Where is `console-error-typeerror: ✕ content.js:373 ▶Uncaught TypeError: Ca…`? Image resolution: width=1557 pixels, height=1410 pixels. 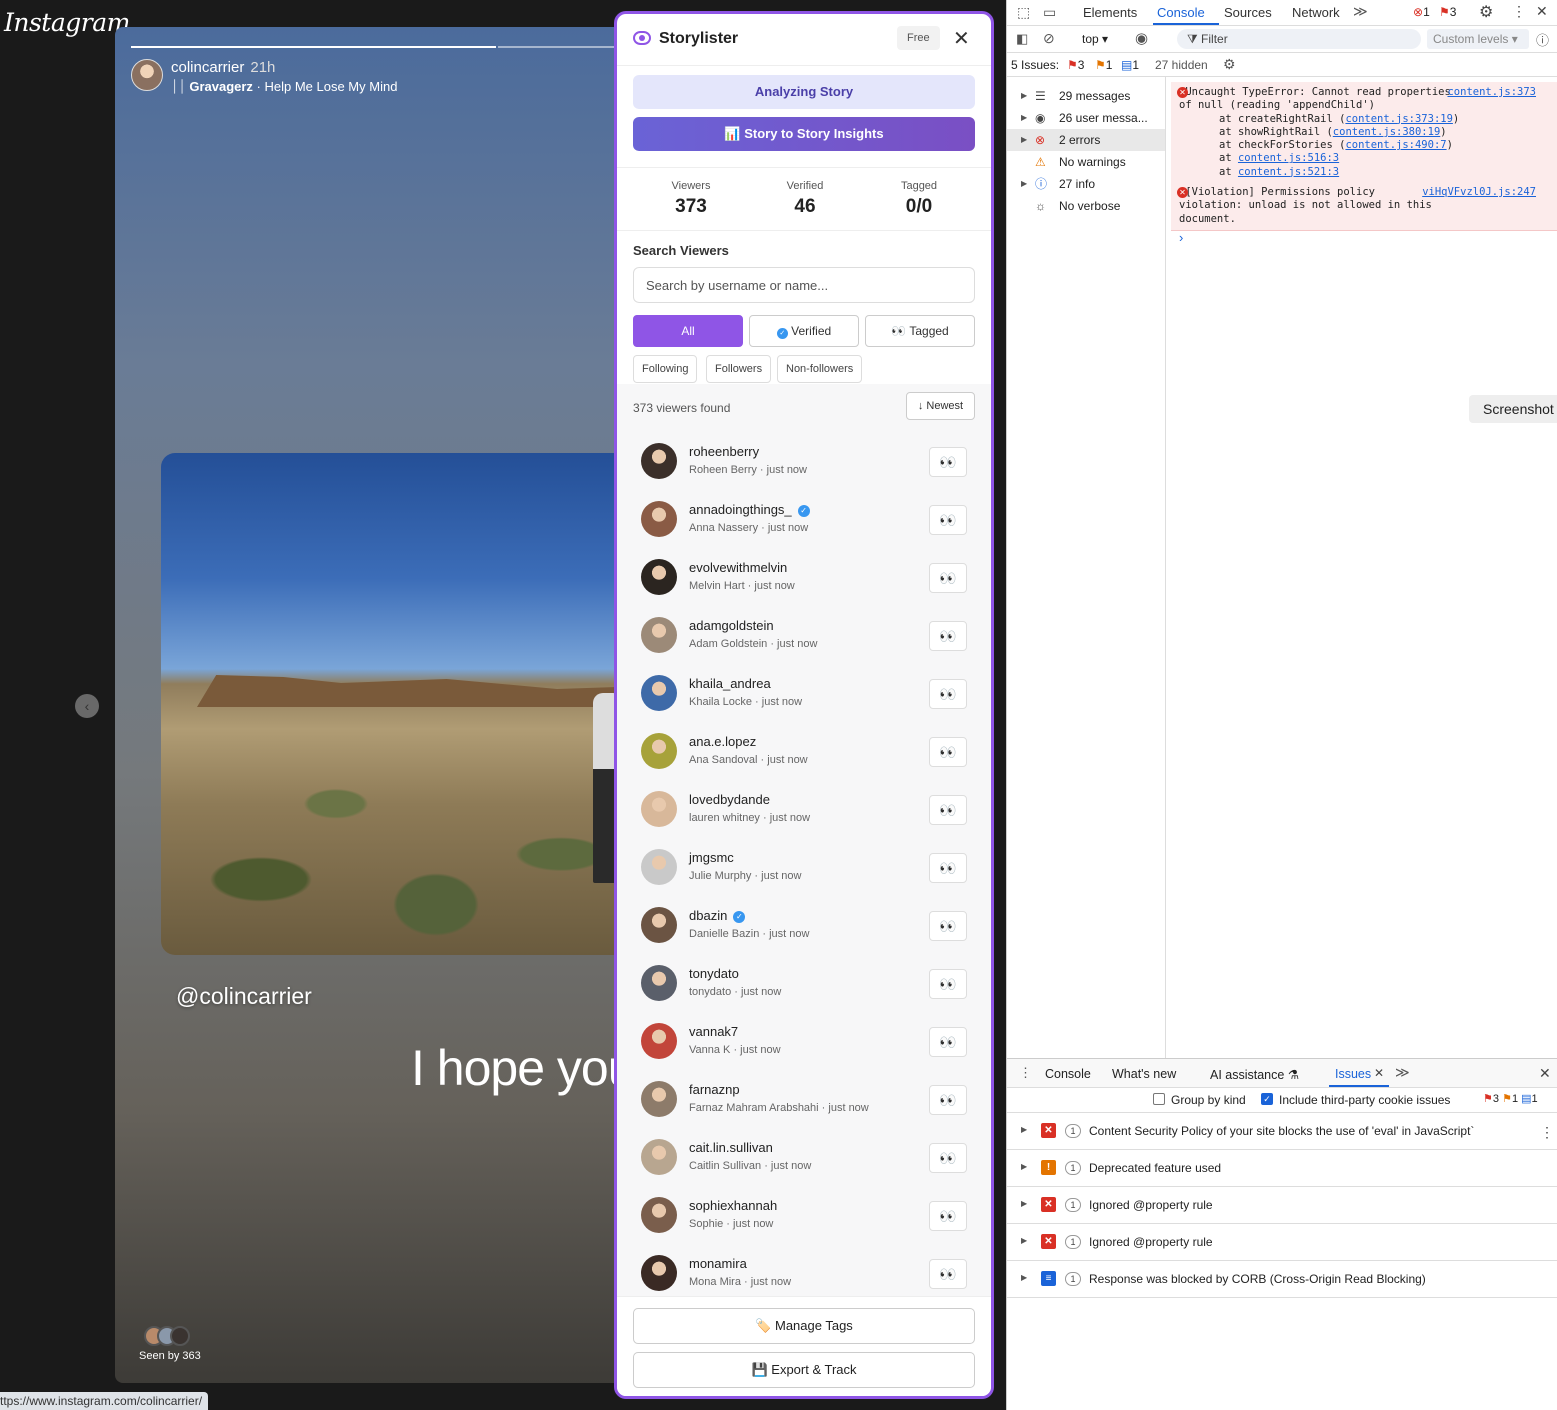 console-error-typeerror: ✕ content.js:373 ▶Uncaught TypeError: Ca… is located at coordinates (1364, 133).